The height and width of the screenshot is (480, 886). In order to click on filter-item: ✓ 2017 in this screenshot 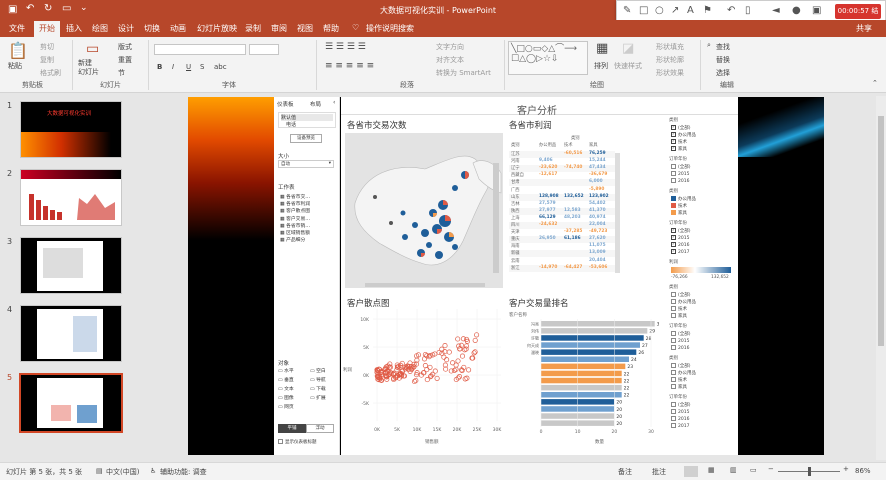, I will do `click(680, 251)`.